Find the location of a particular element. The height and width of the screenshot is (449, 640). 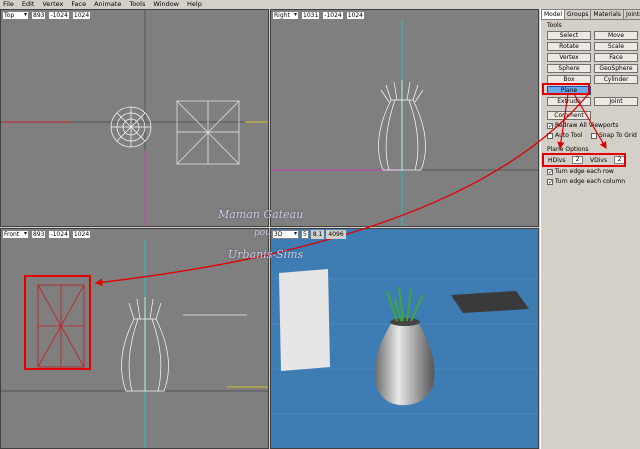

coord-top-2: -1024 is located at coordinates (59, 15).